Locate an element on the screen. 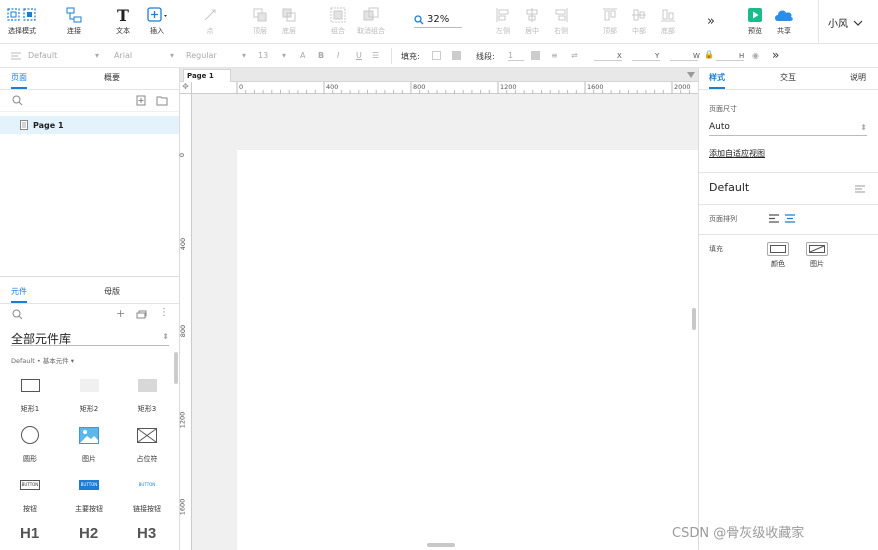 The width and height of the screenshot is (878, 550). fill-color-swatch is located at coordinates (436, 55).